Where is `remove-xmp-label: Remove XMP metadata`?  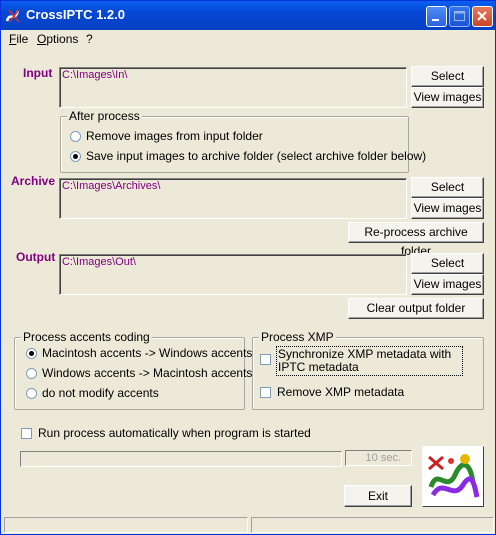
remove-xmp-label: Remove XMP metadata is located at coordinates (341, 392).